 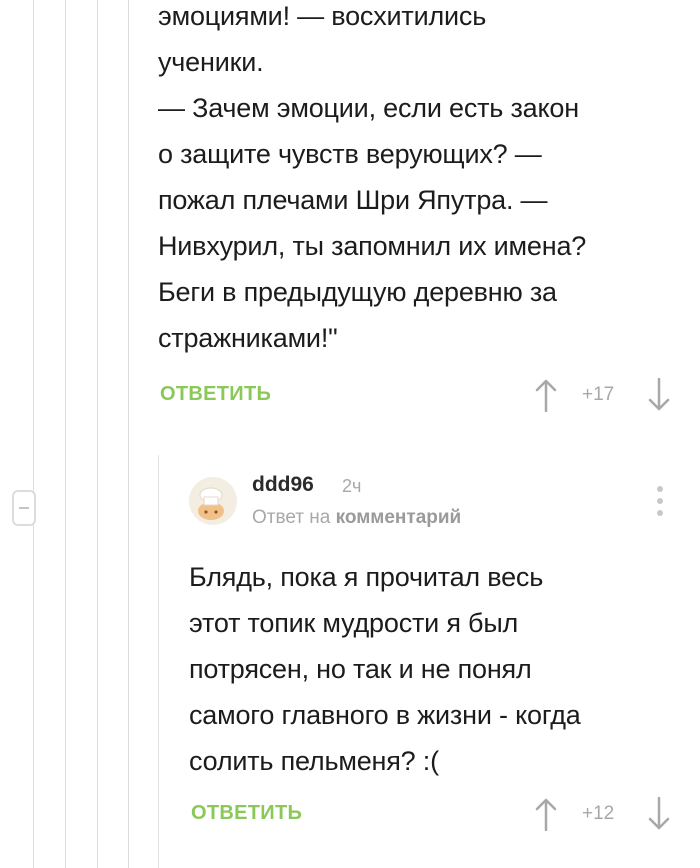 I want to click on reply-comment-line: самого главного в жизни - когда, so click(x=385, y=715).